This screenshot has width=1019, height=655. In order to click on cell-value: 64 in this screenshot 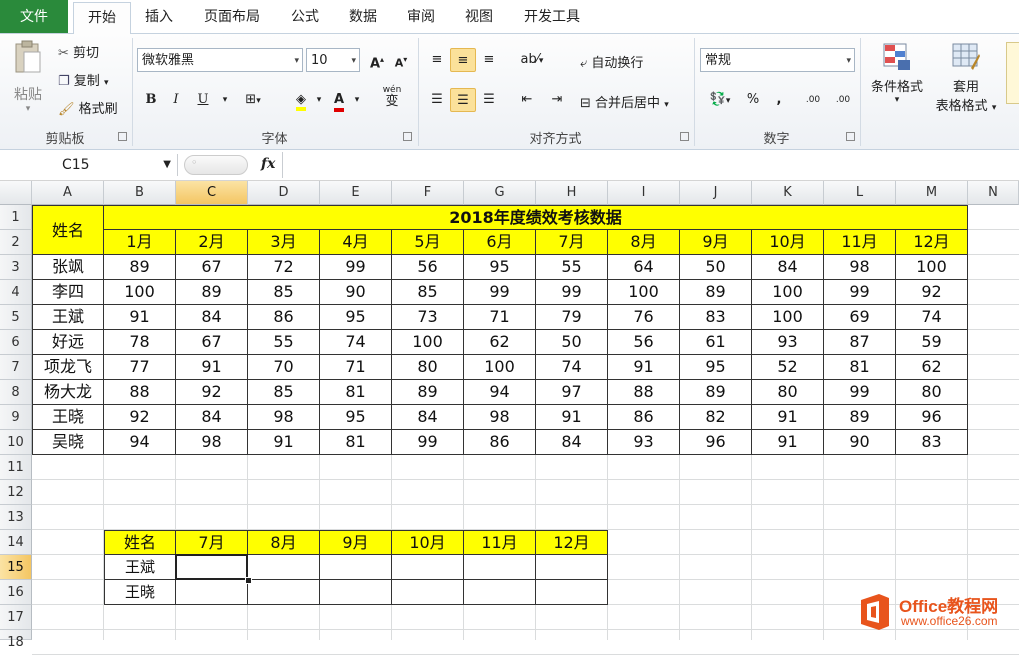, I will do `click(644, 267)`.